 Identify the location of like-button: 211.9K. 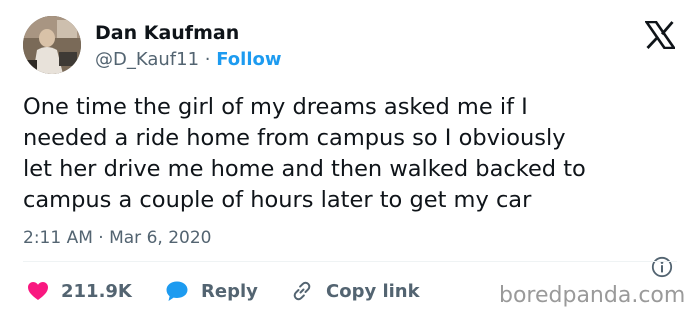
(79, 291).